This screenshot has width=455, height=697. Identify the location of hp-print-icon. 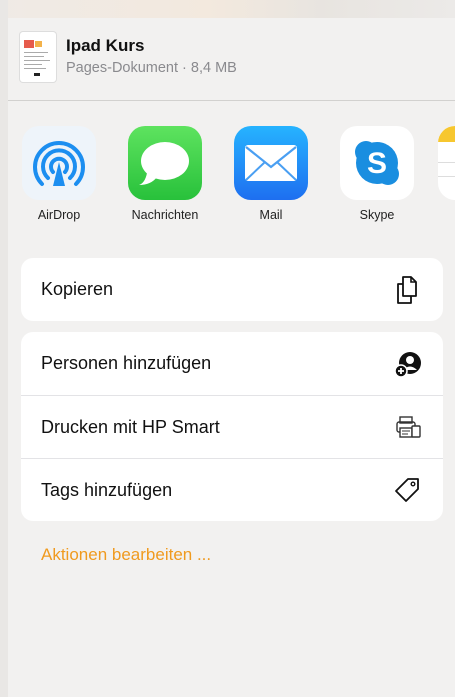
(408, 427).